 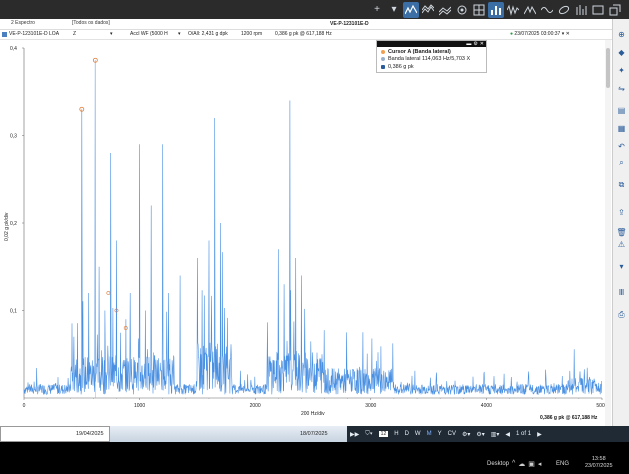 I want to click on harmonic-tool-icon: ✦, so click(x=621, y=70).